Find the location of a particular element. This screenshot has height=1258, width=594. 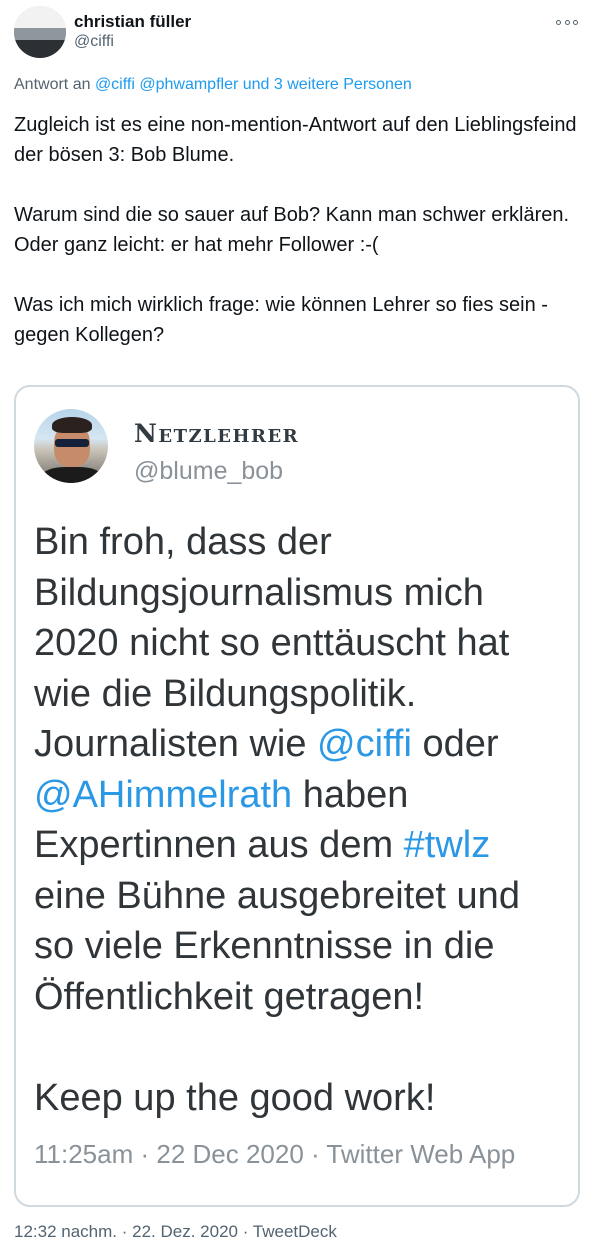

quoted-mention-ahimmelrath: @AHimmelrath is located at coordinates (163, 794).